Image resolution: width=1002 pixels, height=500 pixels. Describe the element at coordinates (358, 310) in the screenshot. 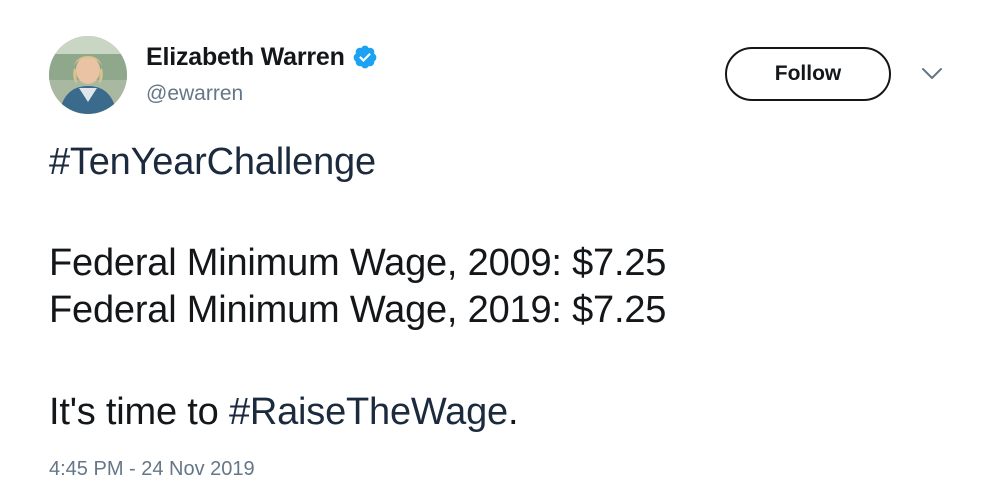

I see `tweet-text-line: Federal Minimum Wage, 2019: $7.25` at that location.